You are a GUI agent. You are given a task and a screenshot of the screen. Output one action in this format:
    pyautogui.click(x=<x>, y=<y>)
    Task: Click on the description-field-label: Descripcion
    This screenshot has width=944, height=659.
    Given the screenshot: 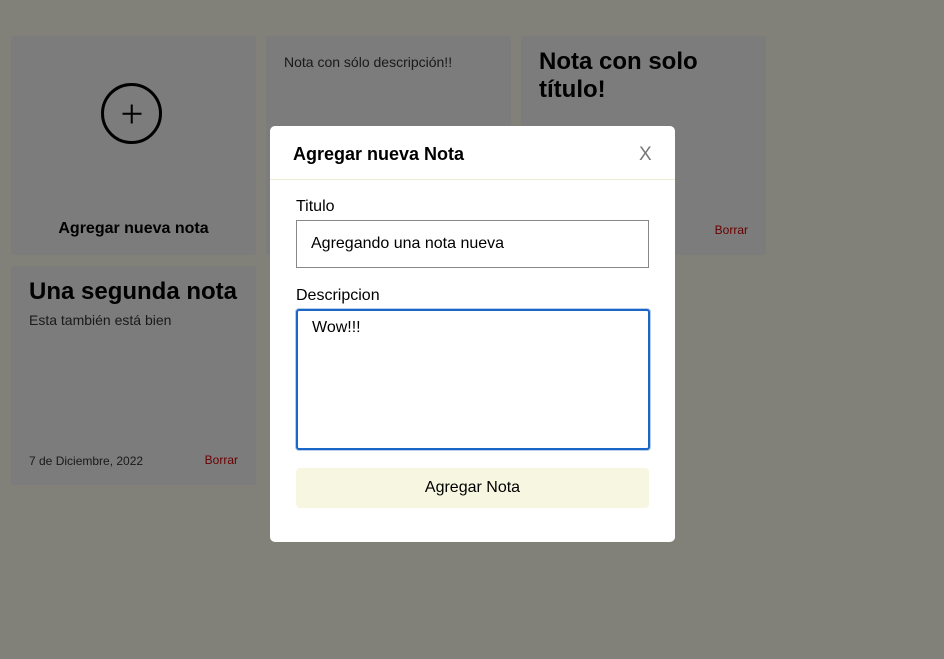 What is the action you would take?
    pyautogui.click(x=338, y=295)
    